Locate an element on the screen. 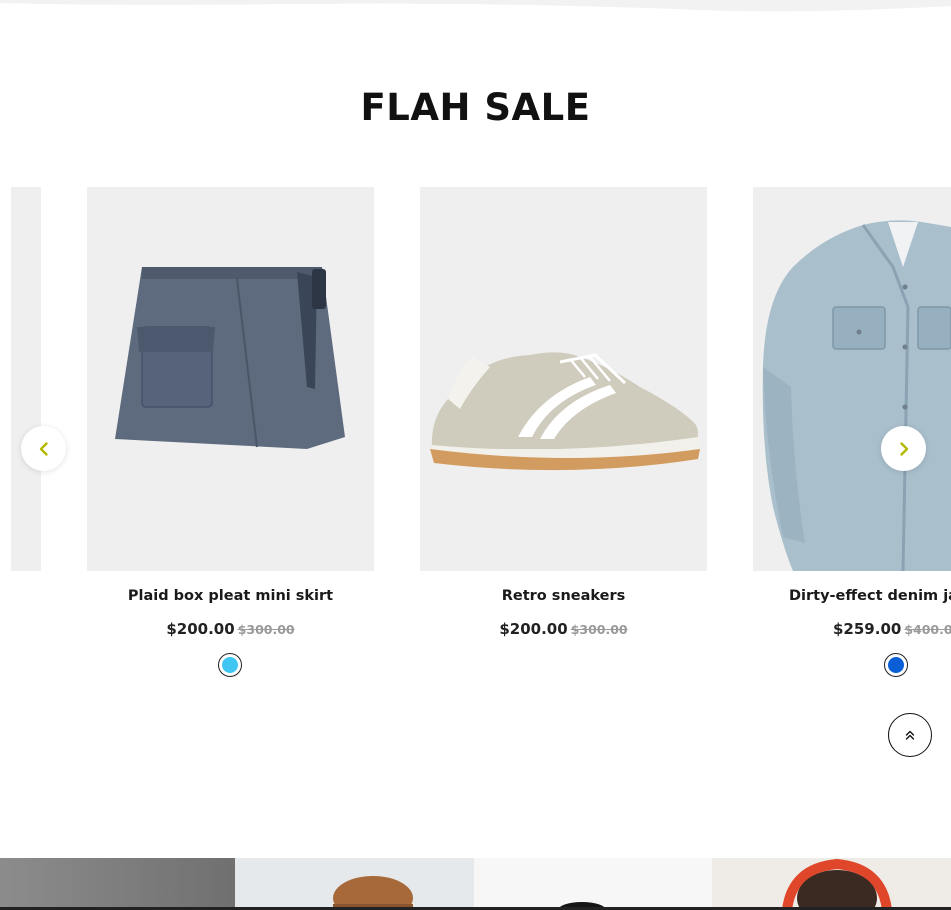 Image resolution: width=951 pixels, height=910 pixels. sale-price: $259.00 is located at coordinates (867, 629).